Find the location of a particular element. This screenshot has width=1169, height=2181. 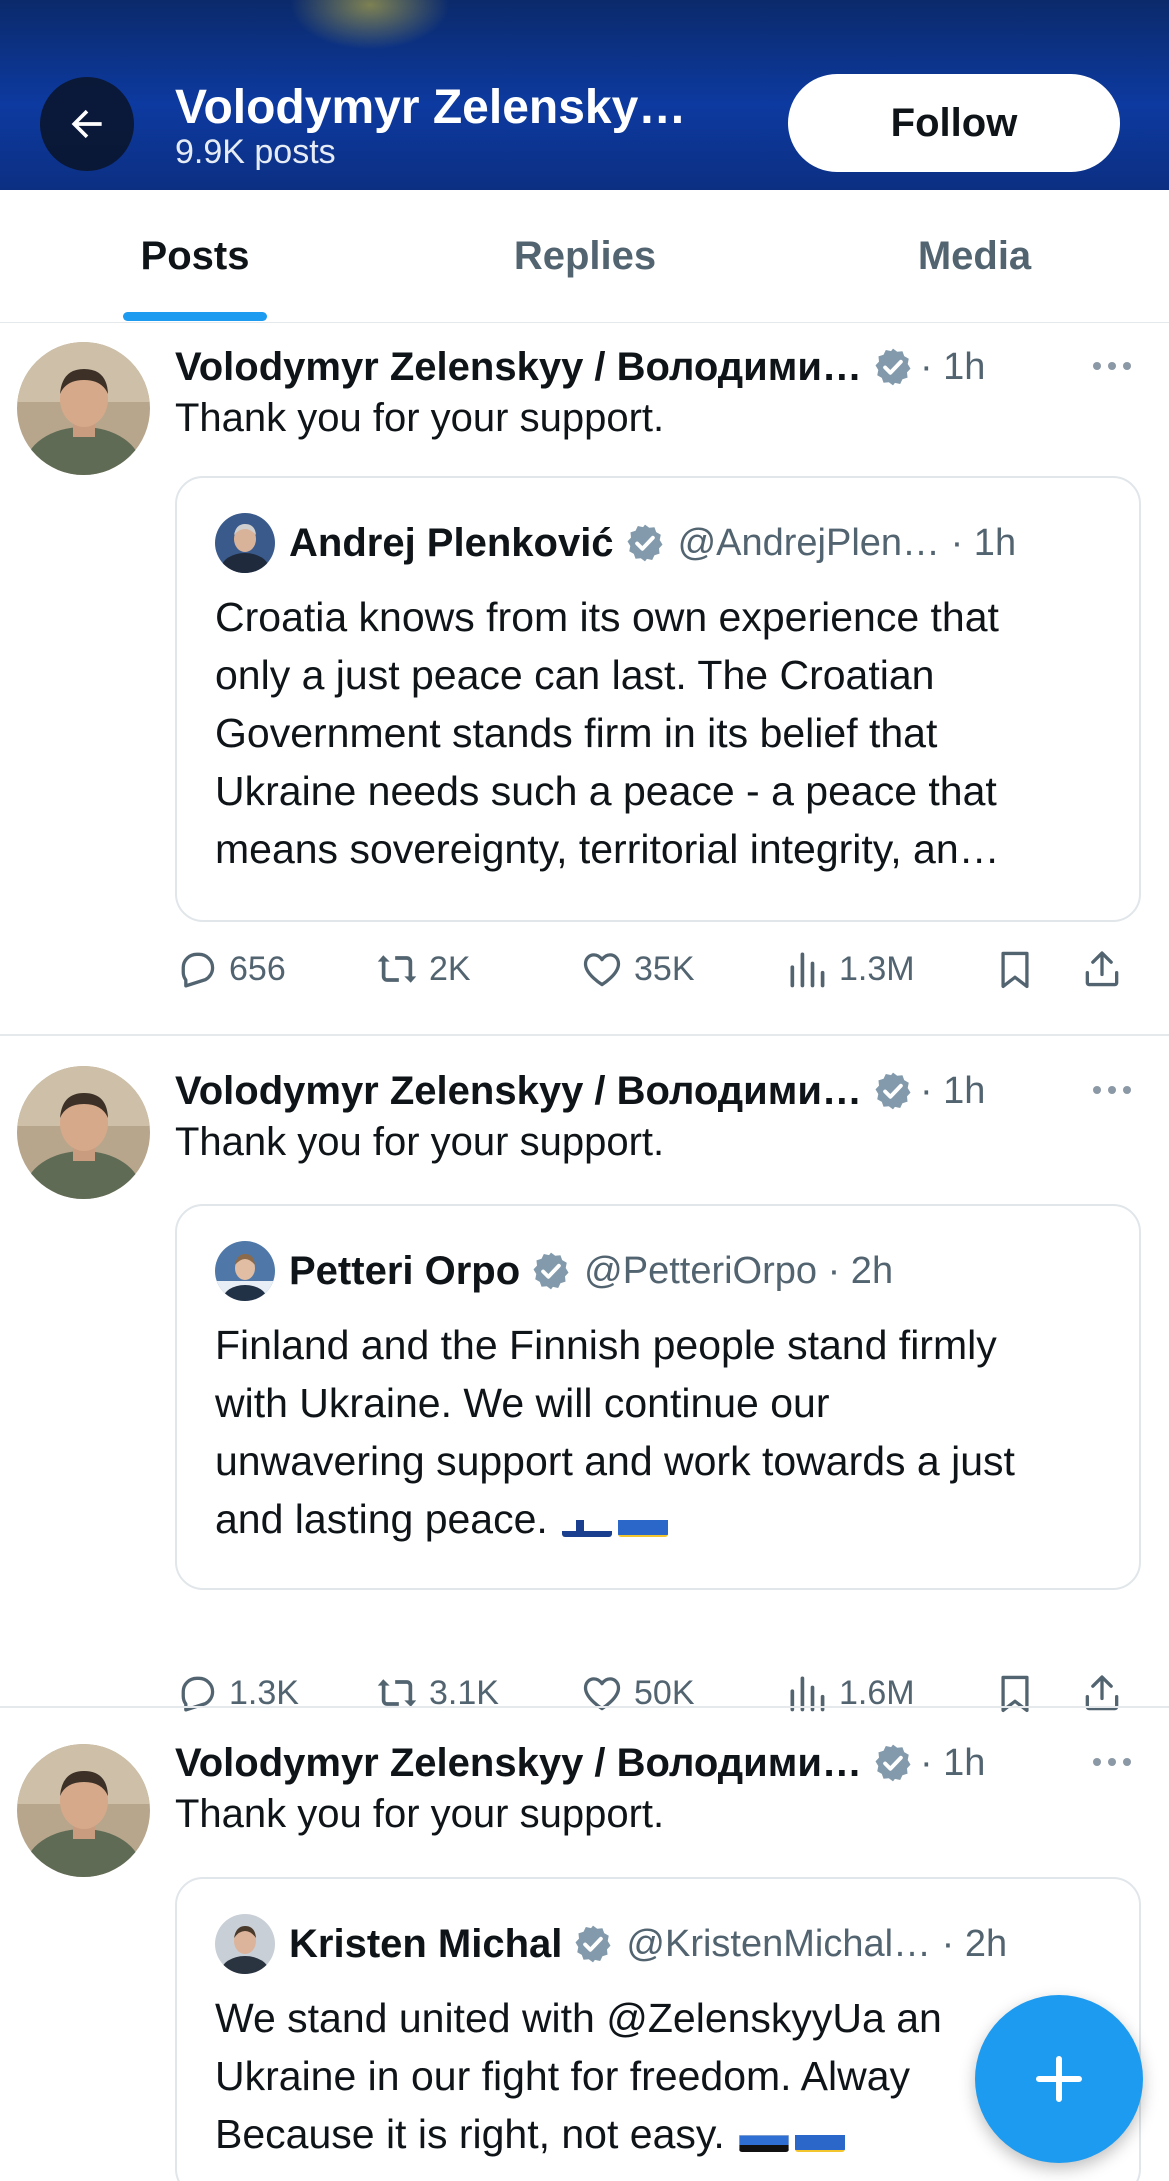

repost-button: 2K is located at coordinates (423, 969).